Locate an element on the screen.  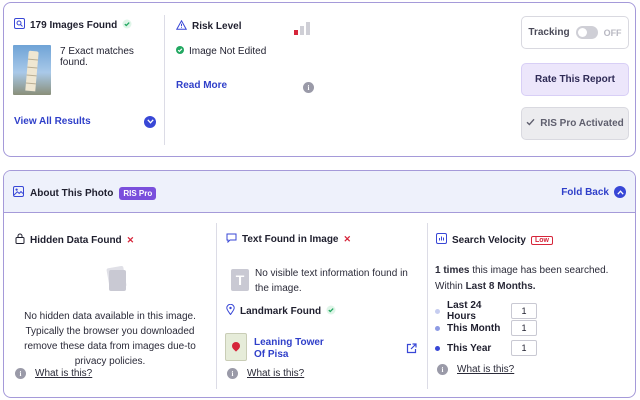
hidden-data-header: Hidden Data Found ✕ is located at coordinates (74, 240).